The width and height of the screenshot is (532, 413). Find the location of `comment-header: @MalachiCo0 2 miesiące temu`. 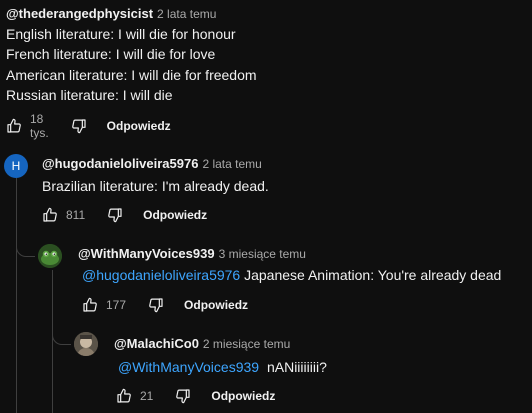

comment-header: @MalachiCo0 2 miesiące temu is located at coordinates (202, 343).